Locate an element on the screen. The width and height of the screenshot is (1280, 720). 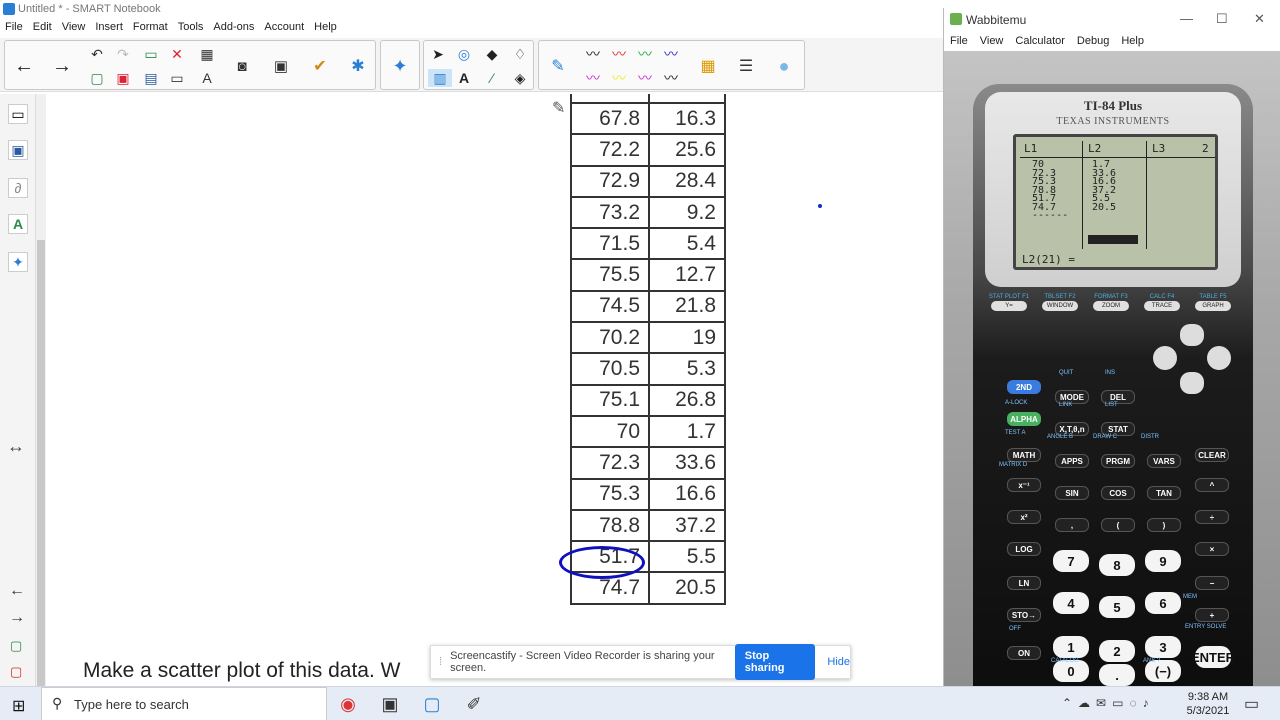
menu-addons: Add-ons is located at coordinates (233, 28).